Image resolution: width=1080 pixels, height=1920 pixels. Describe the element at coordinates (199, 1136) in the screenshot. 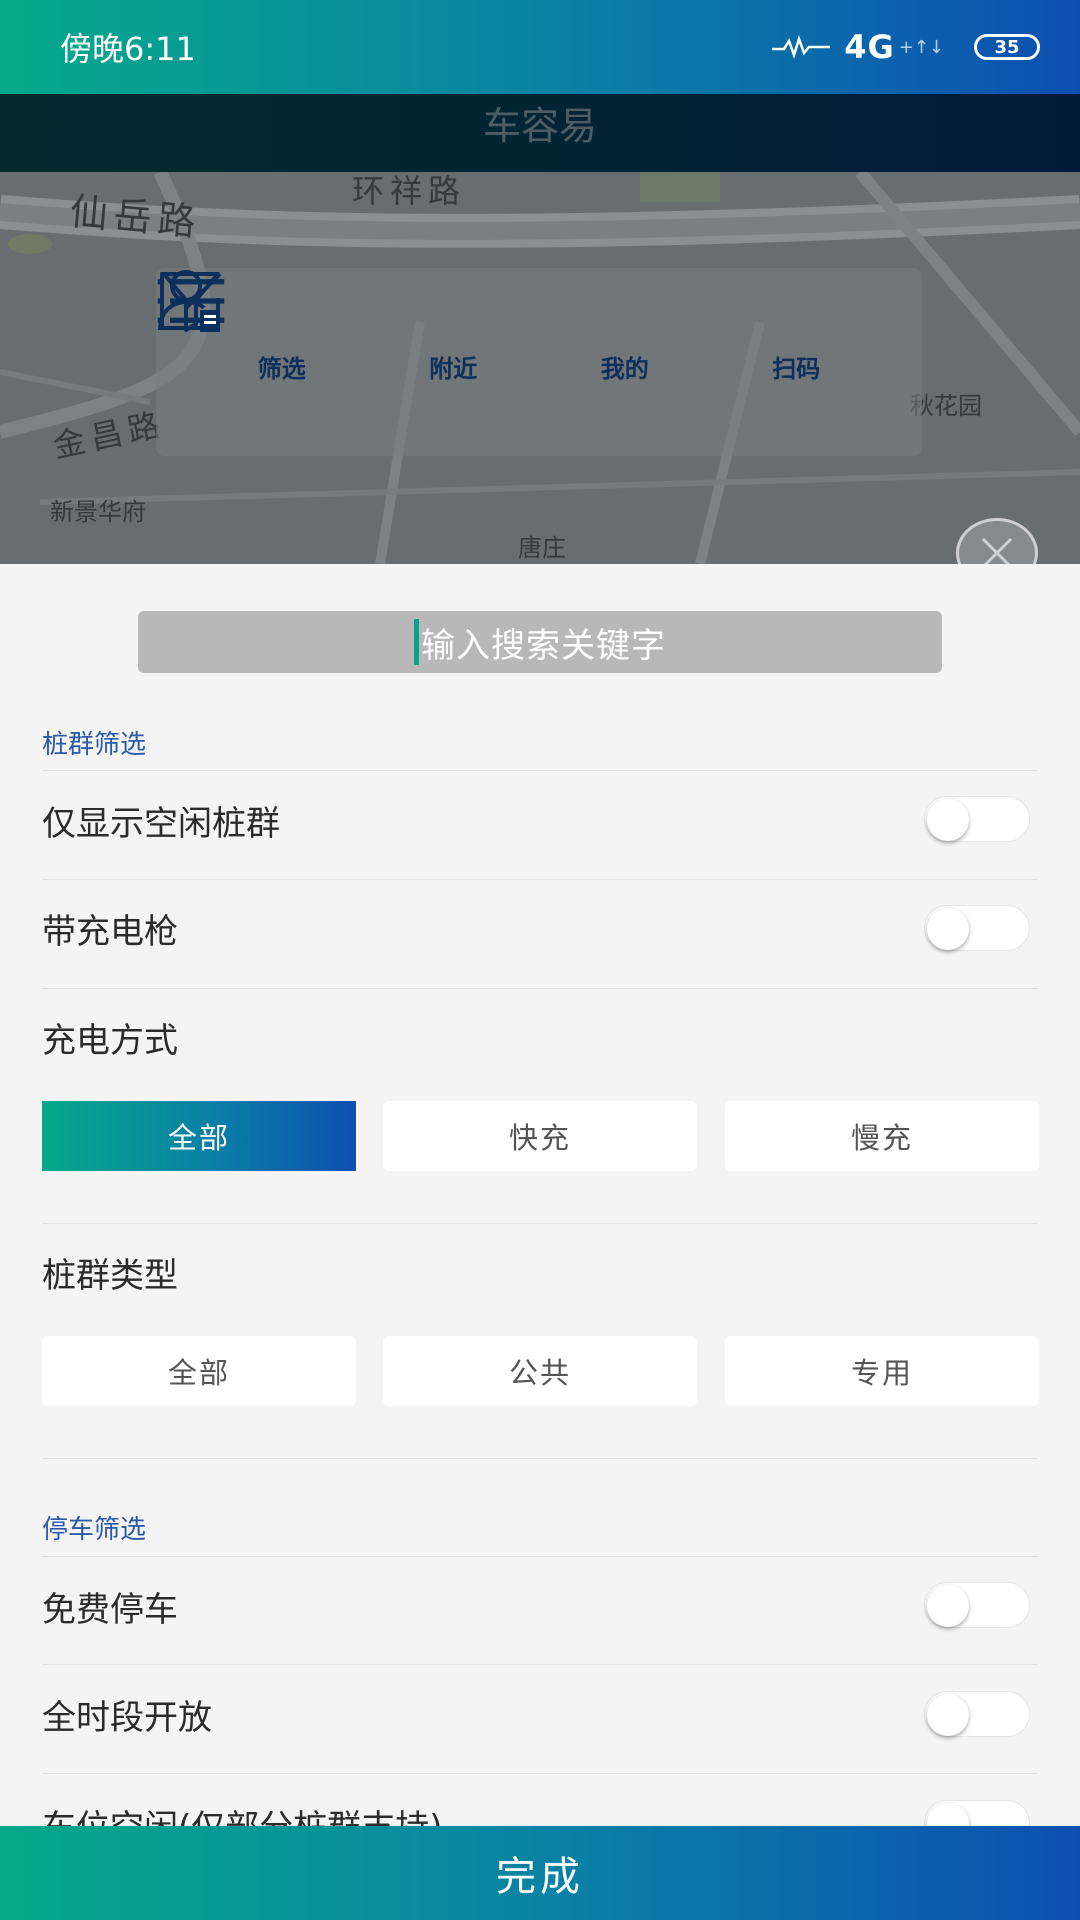

I see `charge-mode-all-chip: 全部` at that location.